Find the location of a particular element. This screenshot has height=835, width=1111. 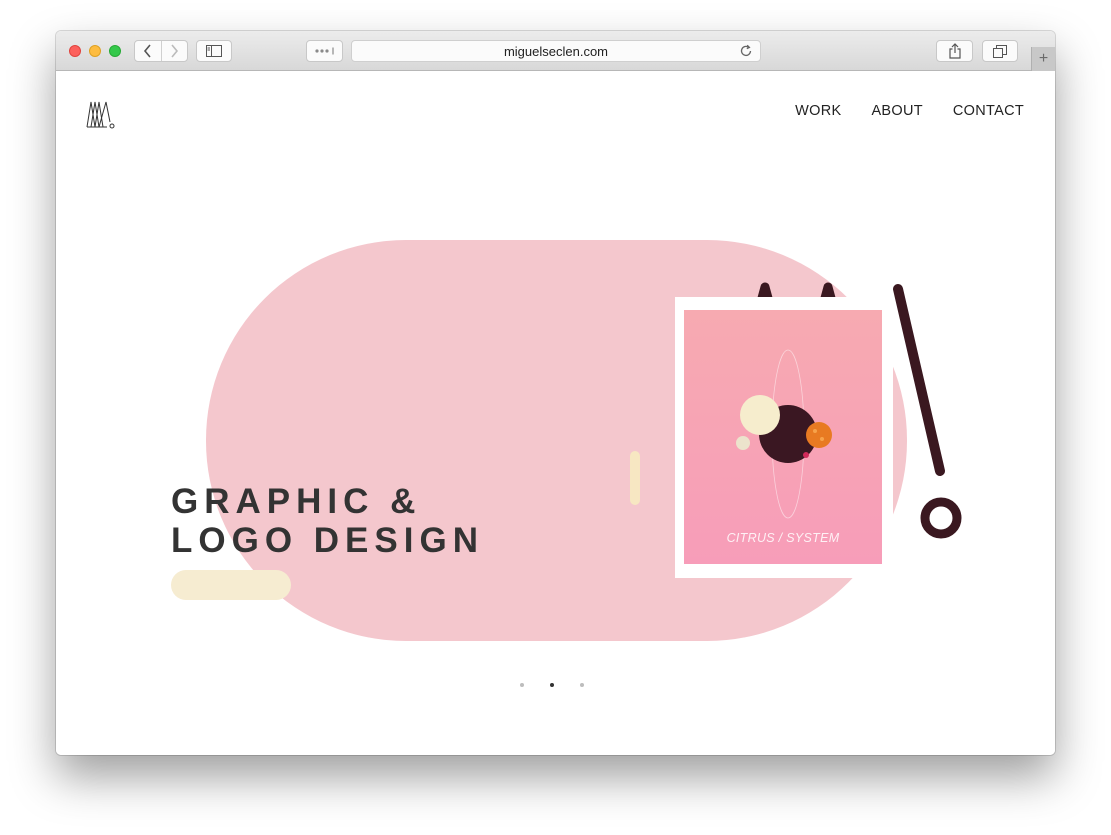

chevron-left-icon is located at coordinates (147, 51).